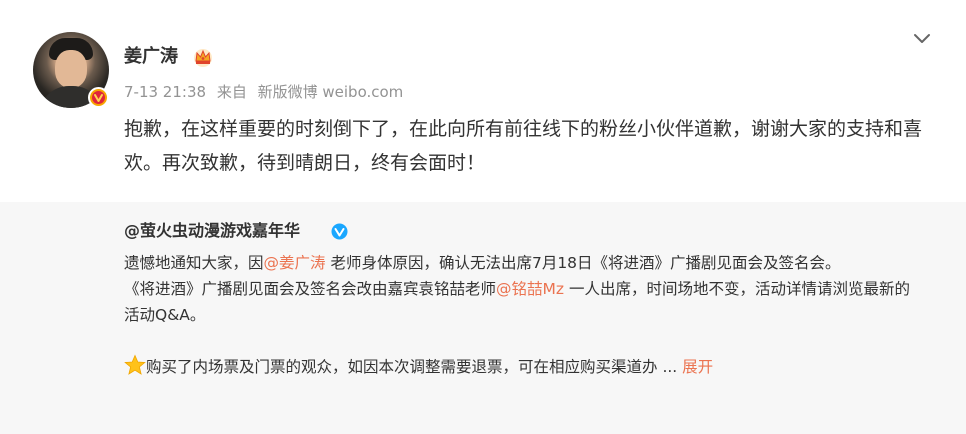 This screenshot has height=434, width=966. I want to click on repost-paragraph-3: 购买了内场票及门票的观众，如因本次调整需要退票，可在相应购买渠道办 ... 展开, so click(524, 367).